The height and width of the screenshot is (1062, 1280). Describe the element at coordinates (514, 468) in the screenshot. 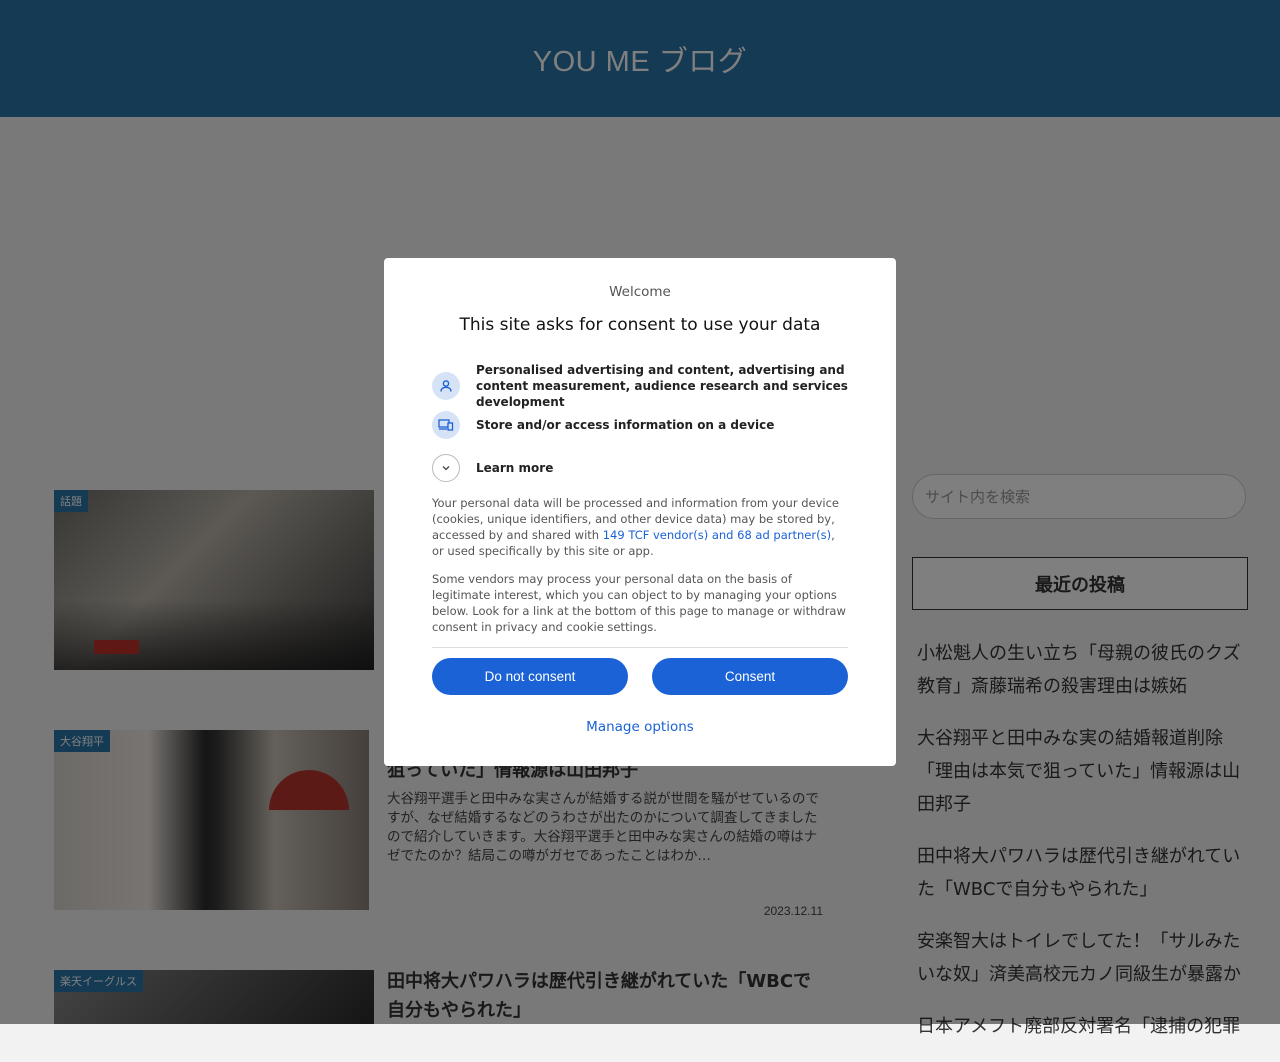

I see `learn-more-label: Learn more` at that location.